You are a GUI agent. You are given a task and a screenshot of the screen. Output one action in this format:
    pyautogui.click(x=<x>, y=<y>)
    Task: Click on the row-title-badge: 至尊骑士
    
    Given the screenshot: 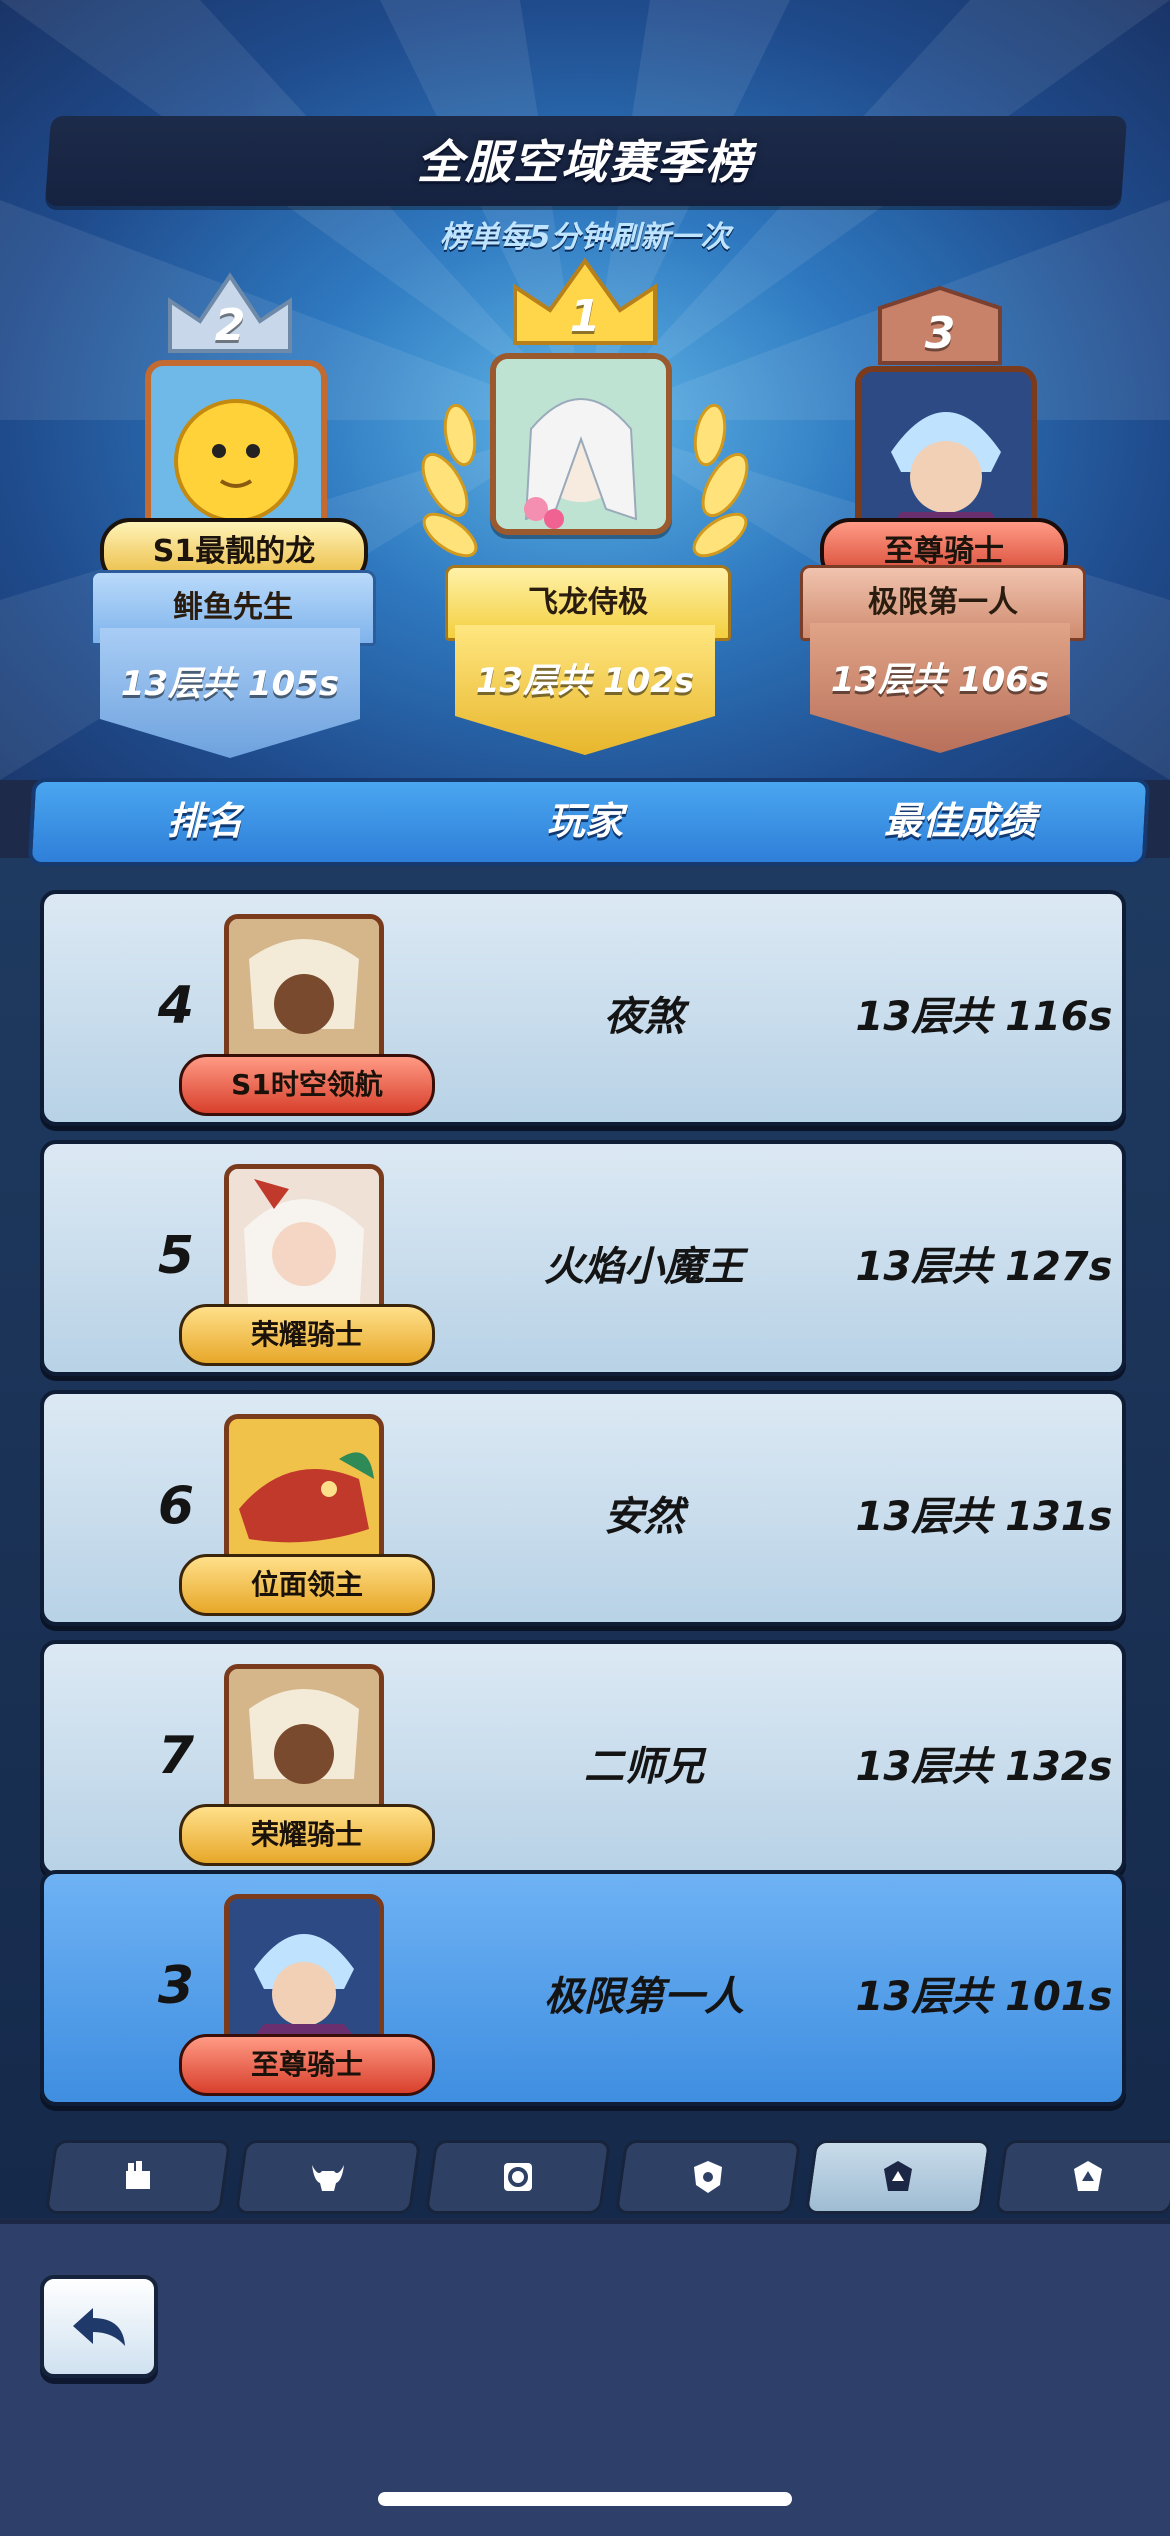 What is the action you would take?
    pyautogui.click(x=307, y=2065)
    